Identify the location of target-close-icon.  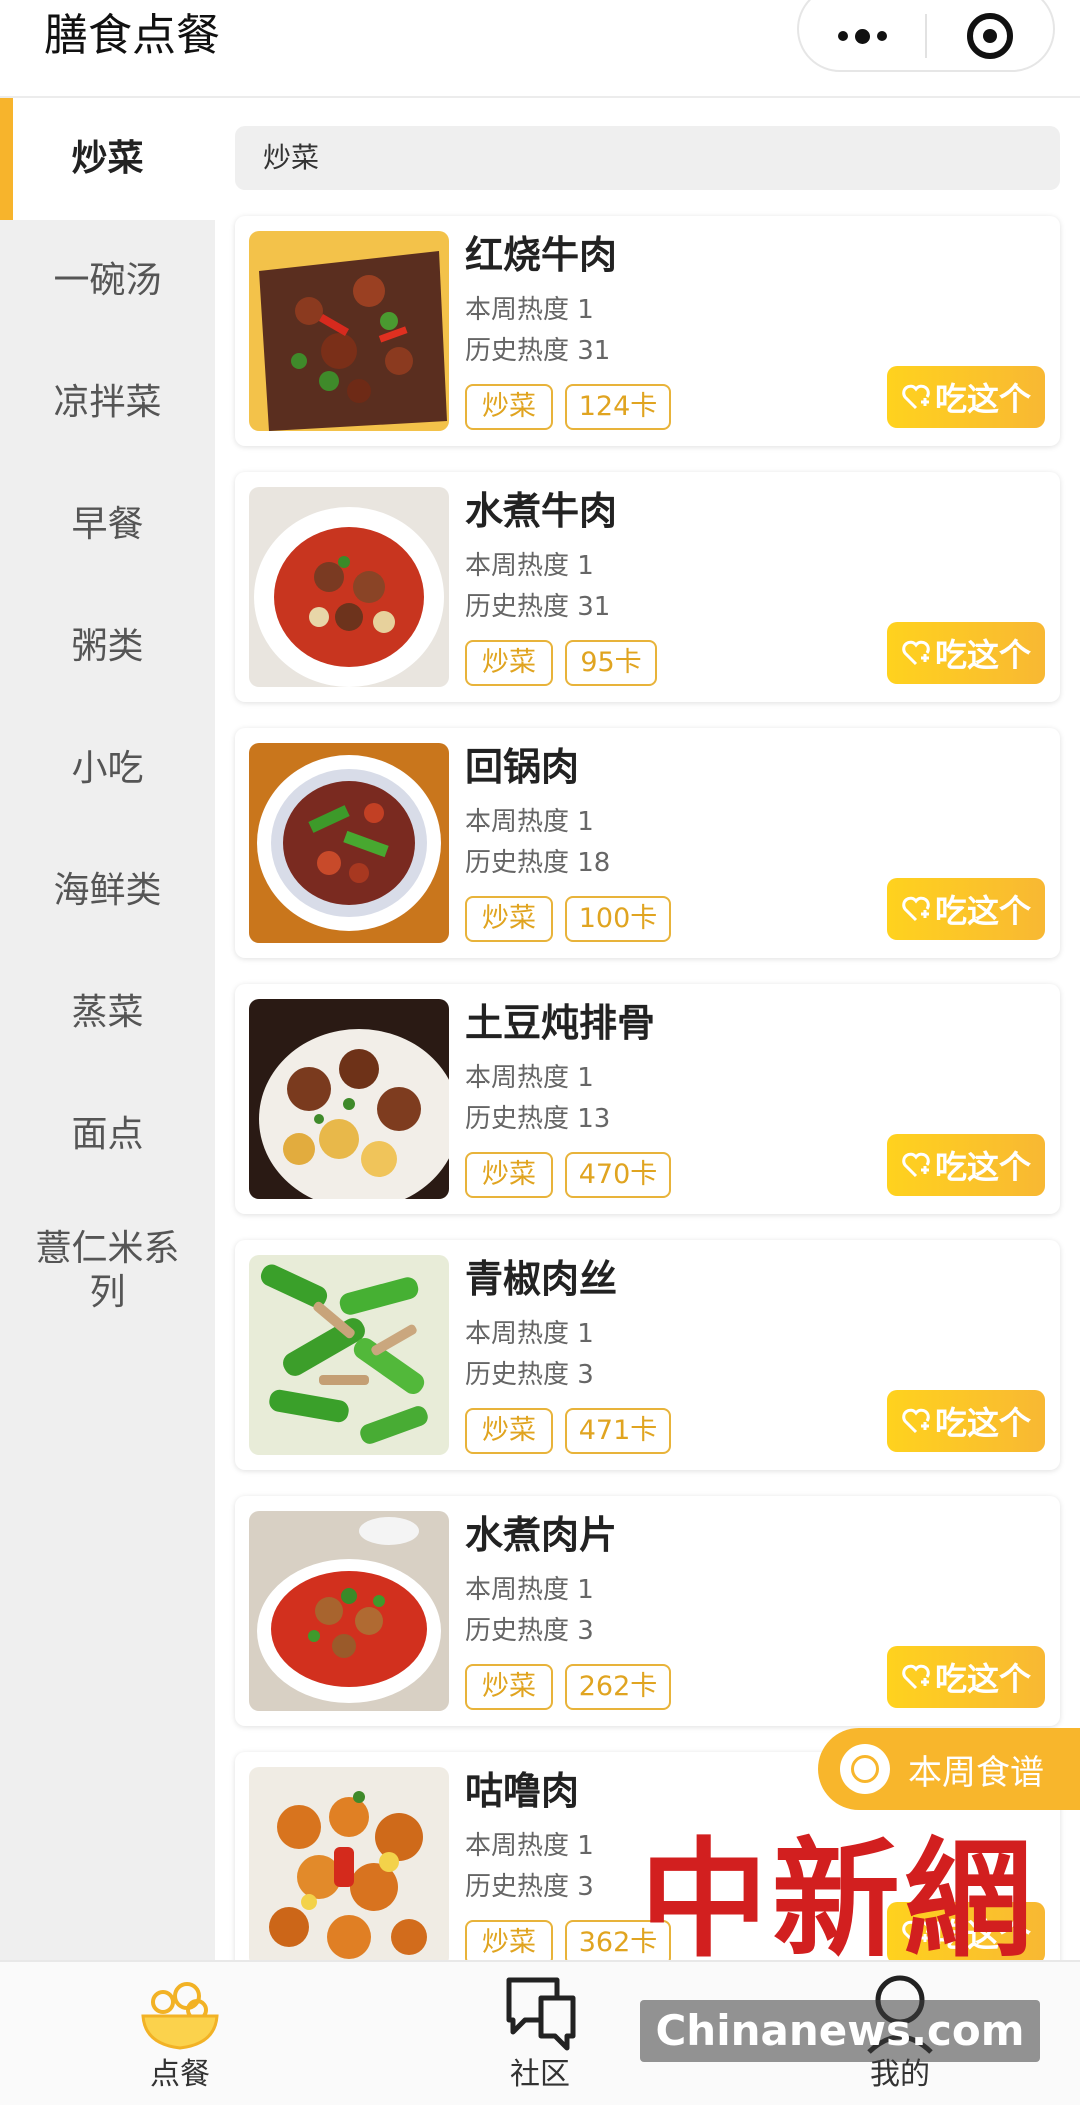
(989, 36).